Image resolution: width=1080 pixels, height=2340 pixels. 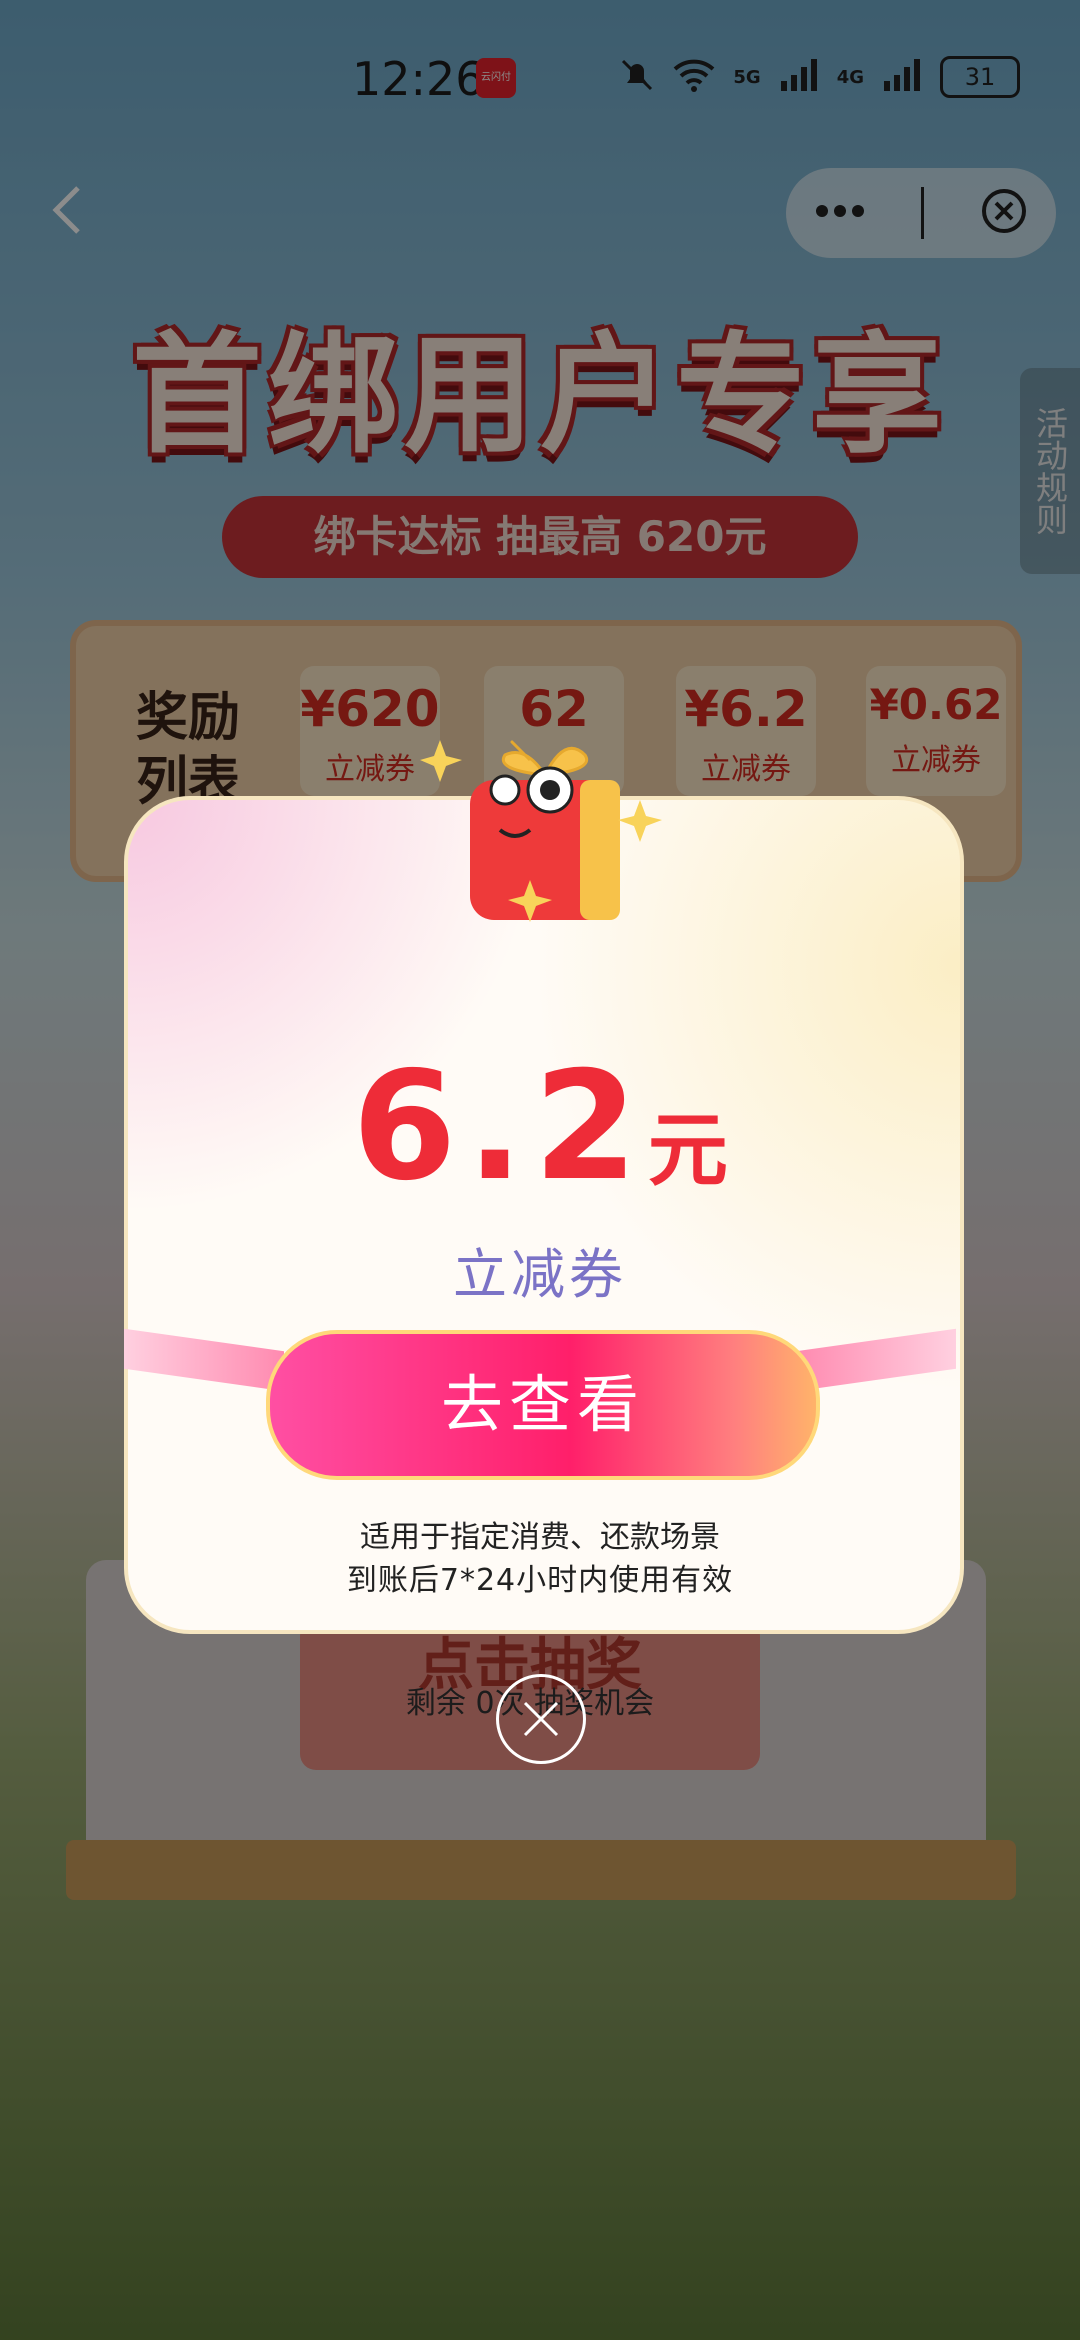 I want to click on popup-close-button, so click(x=541, y=1719).